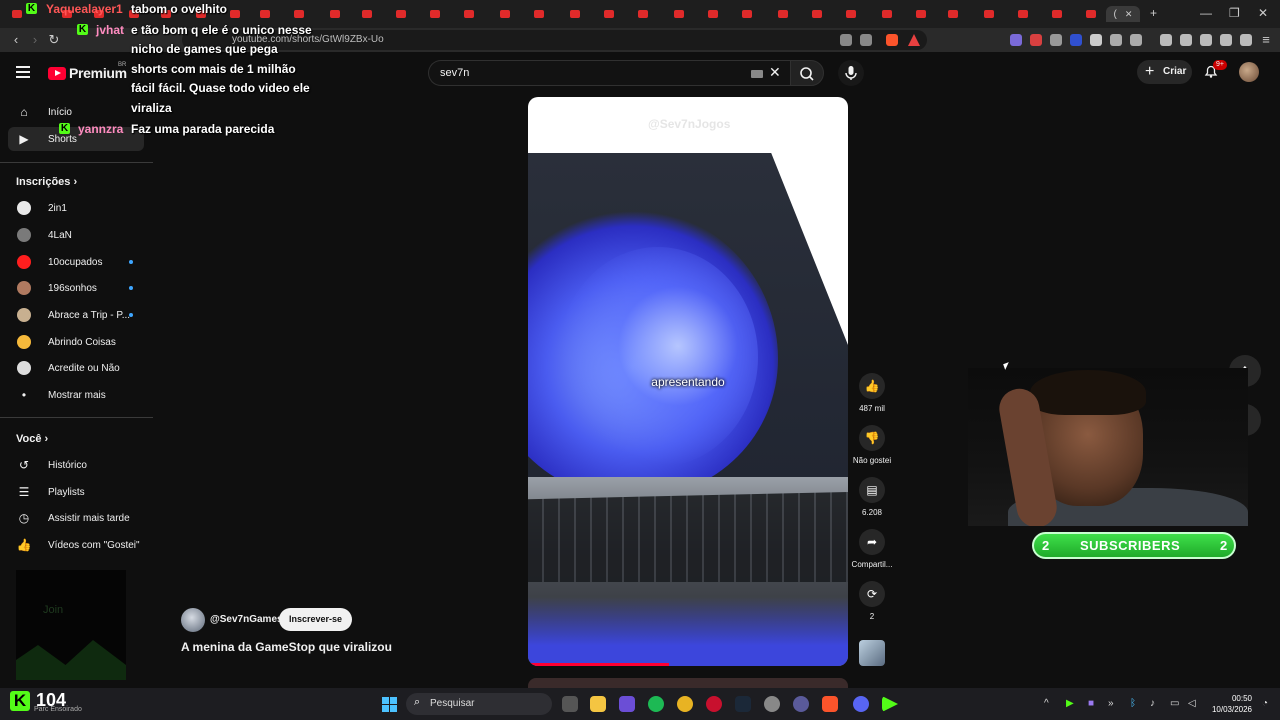 Image resolution: width=1280 pixels, height=720 pixels. I want to click on channel-avatar, so click(193, 620).